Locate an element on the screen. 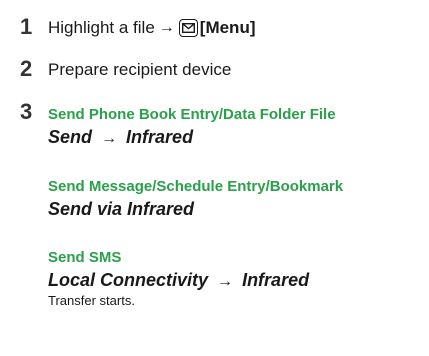  step-number: 3 is located at coordinates (26, 111).